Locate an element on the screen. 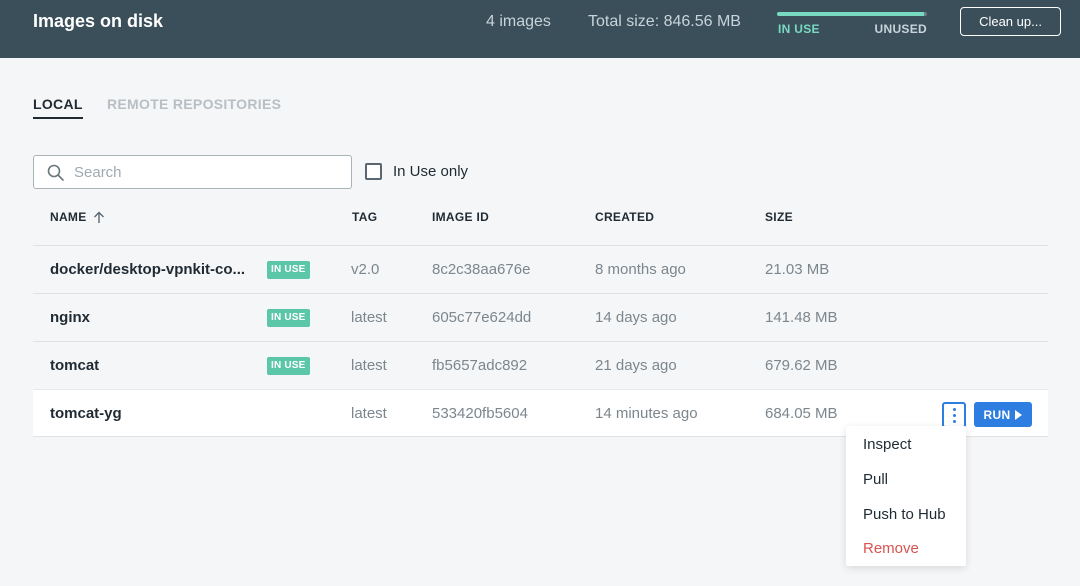 This screenshot has width=1080, height=586. in-use-only-filter: In Use only is located at coordinates (416, 171).